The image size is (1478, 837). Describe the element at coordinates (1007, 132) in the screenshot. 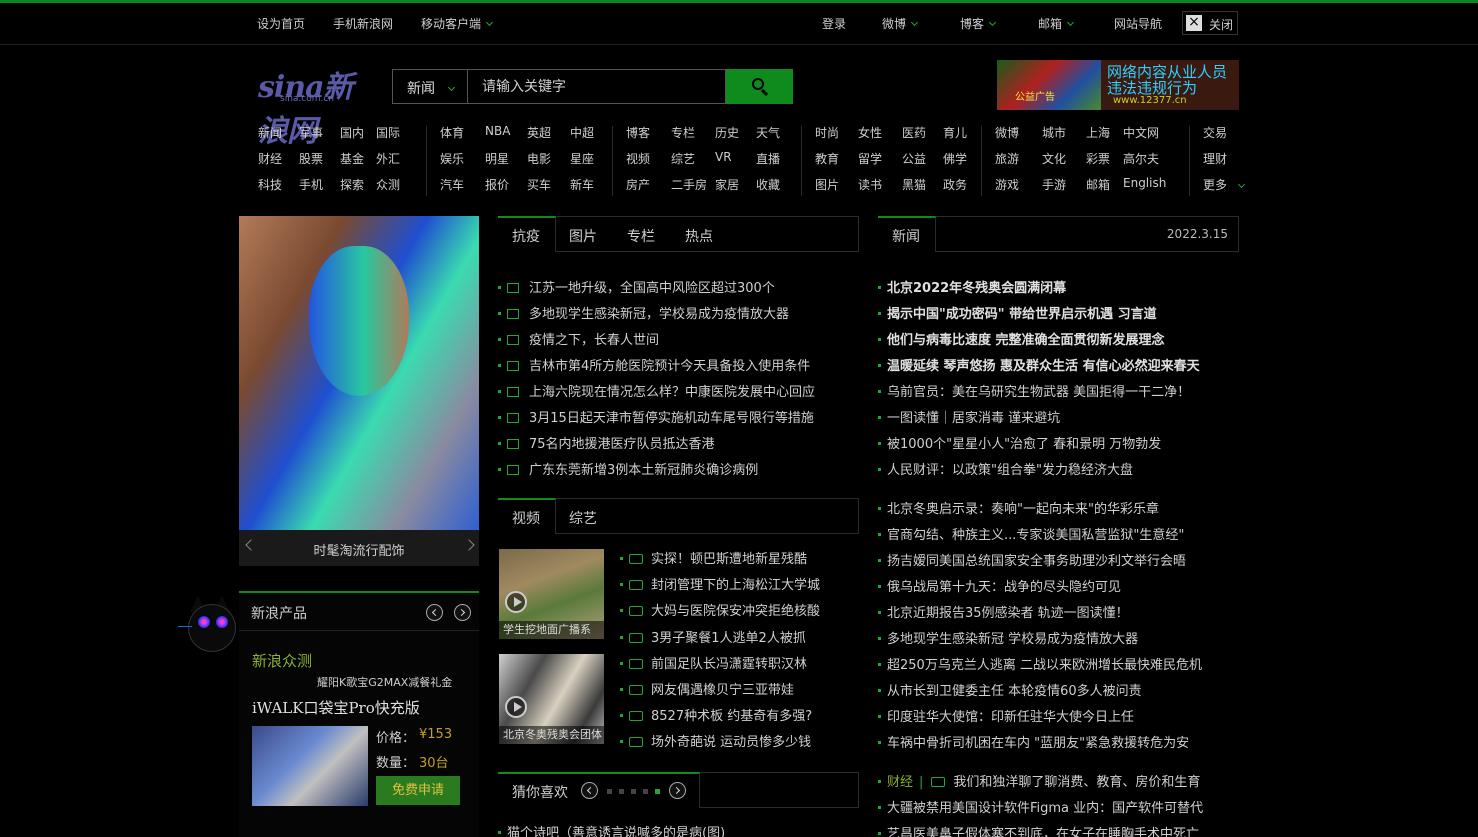

I see `nav-link: 微博` at that location.